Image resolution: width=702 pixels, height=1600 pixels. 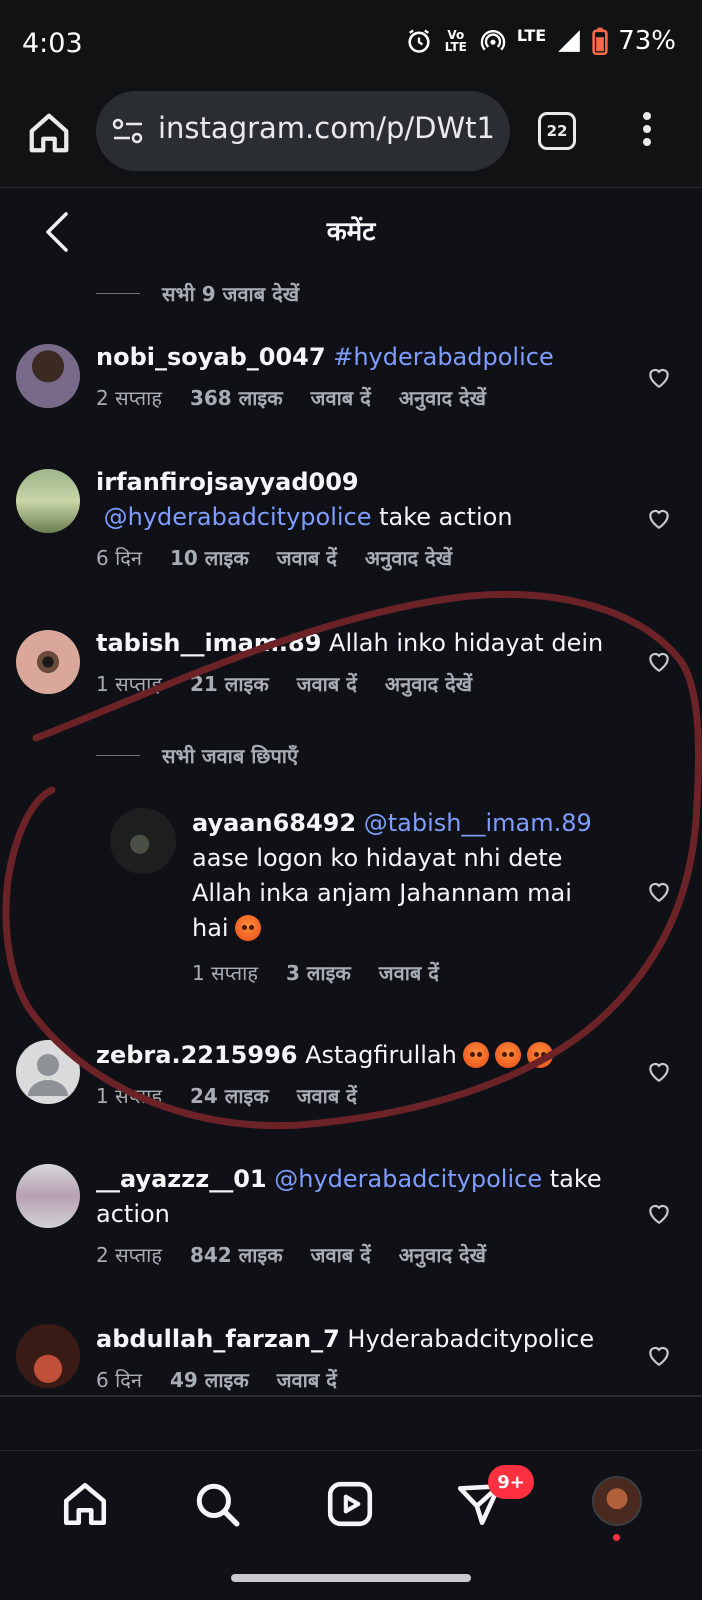 What do you see at coordinates (616, 1537) in the screenshot?
I see `profile-notification-dot` at bounding box center [616, 1537].